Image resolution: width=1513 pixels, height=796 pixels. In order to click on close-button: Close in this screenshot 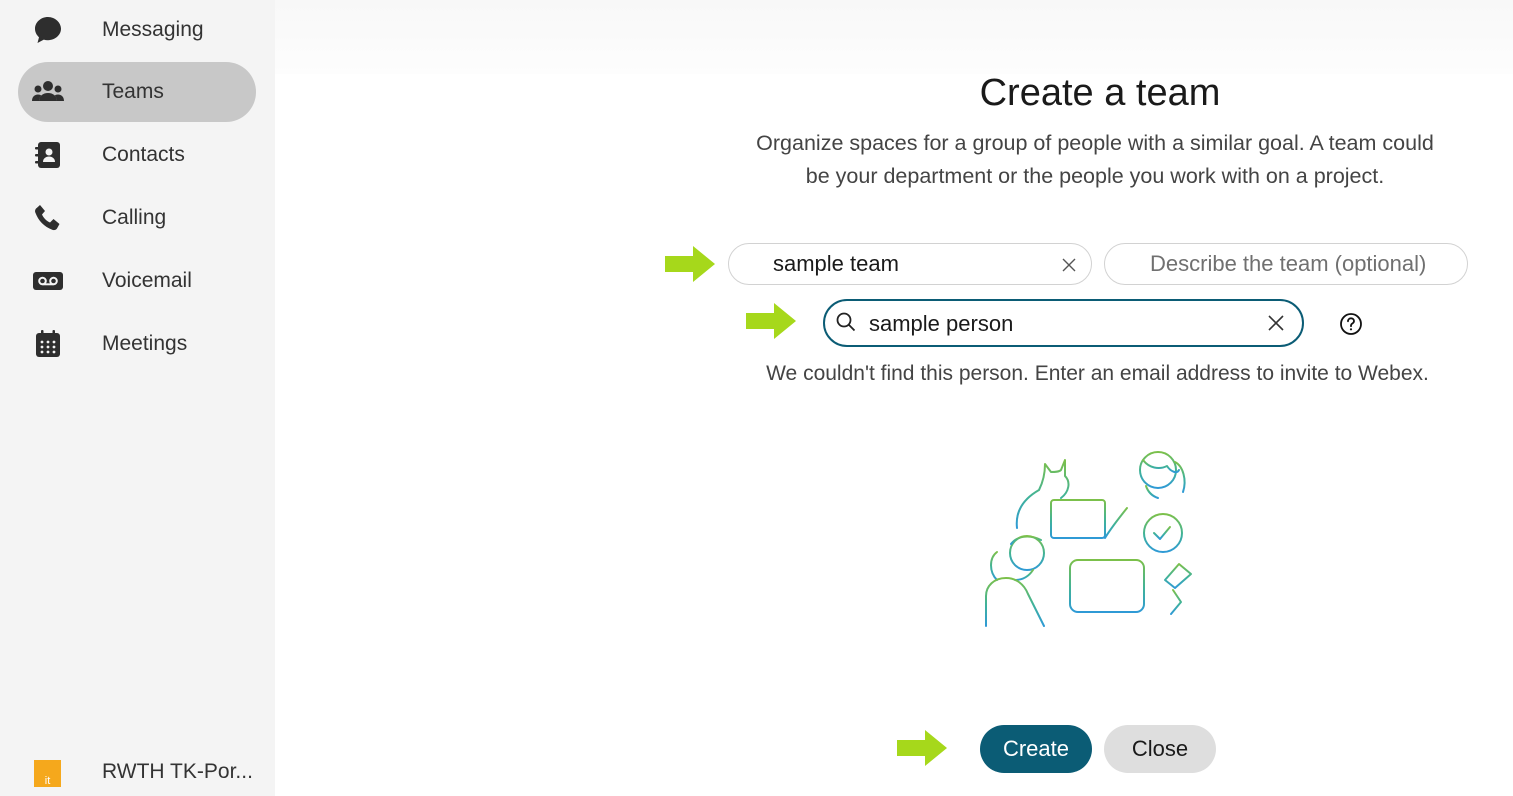, I will do `click(1160, 749)`.